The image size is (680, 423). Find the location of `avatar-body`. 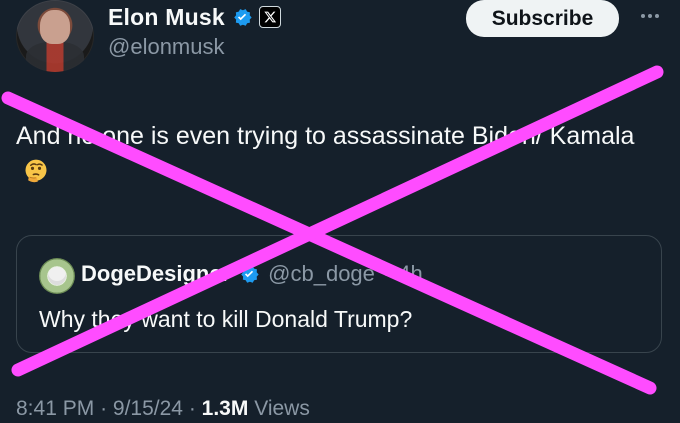

avatar-body is located at coordinates (55, 57).